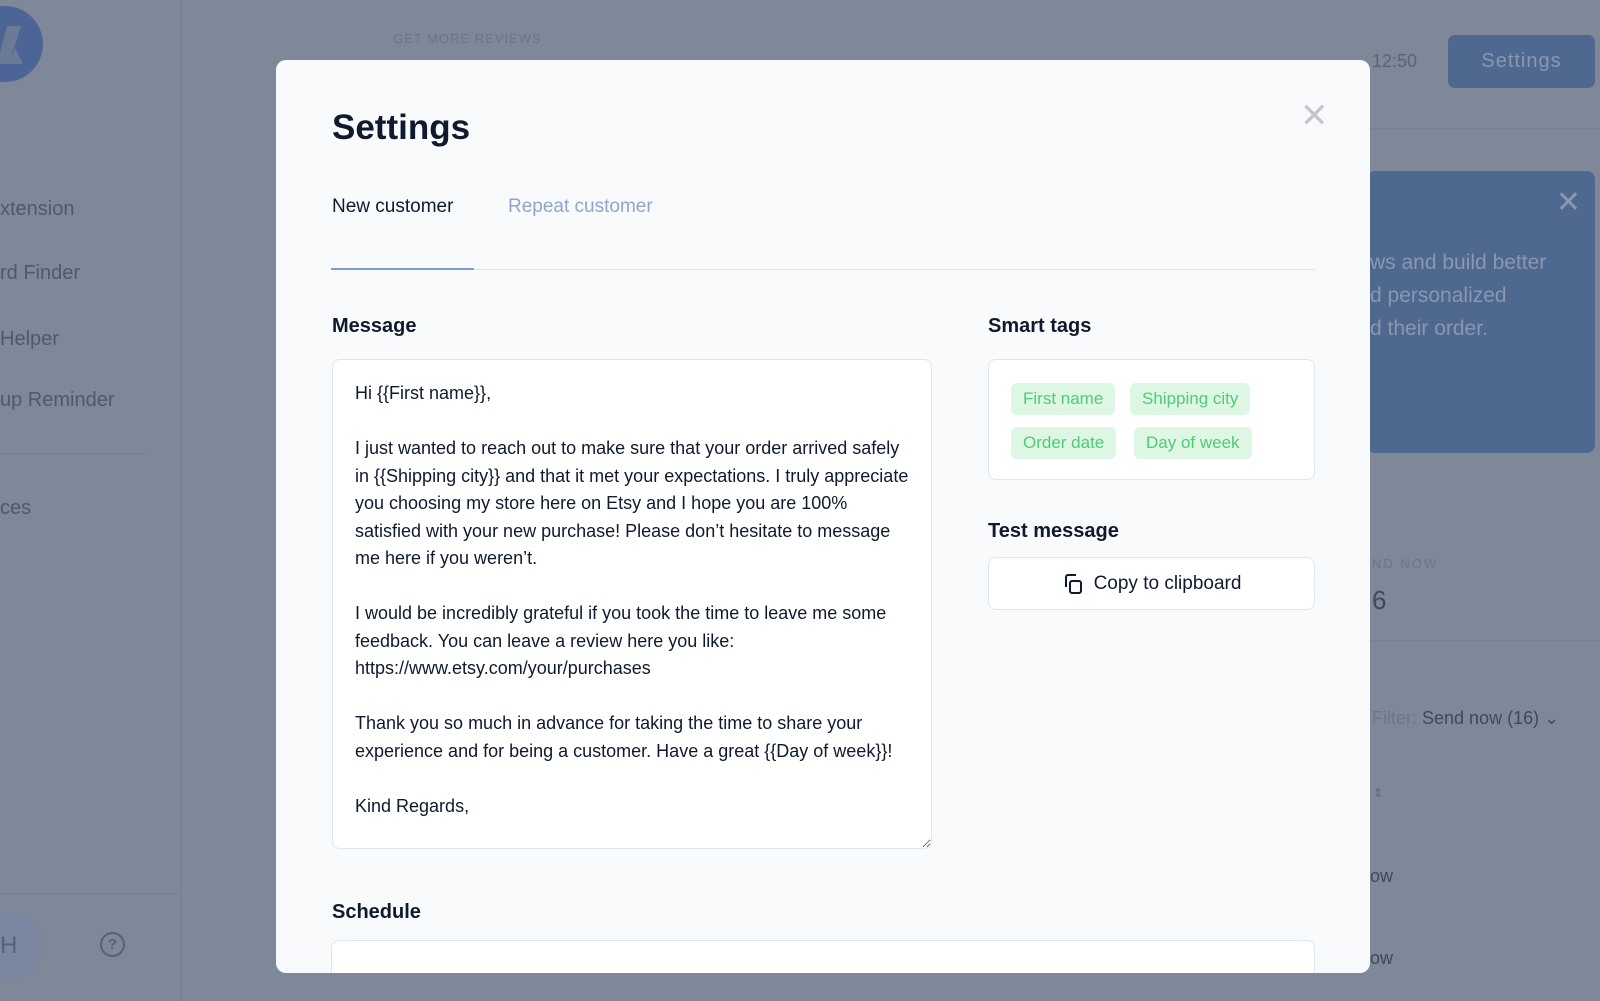 This screenshot has height=1001, width=1600. I want to click on tag-day-of-week: Day of week, so click(1193, 443).